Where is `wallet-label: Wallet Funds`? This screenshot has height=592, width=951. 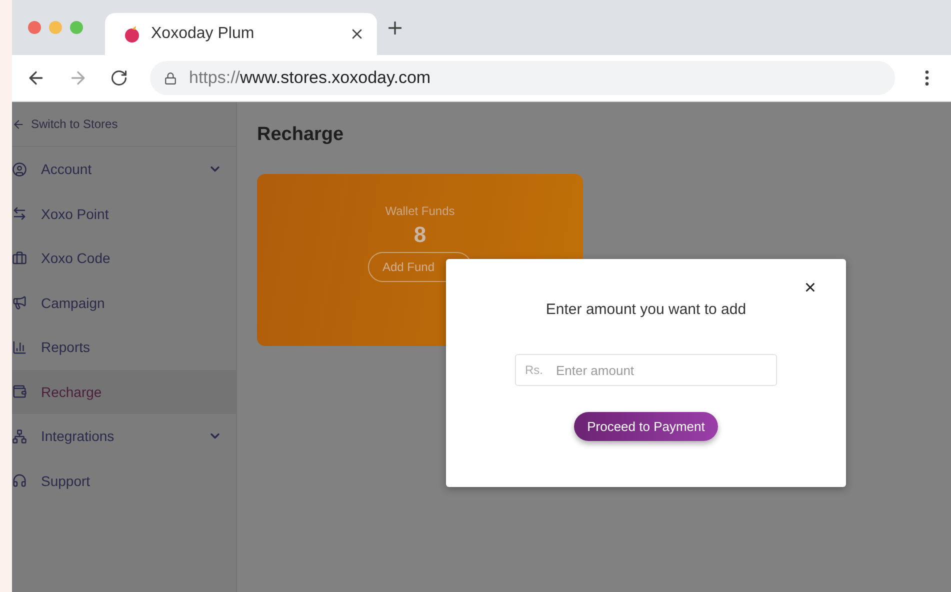 wallet-label: Wallet Funds is located at coordinates (420, 211).